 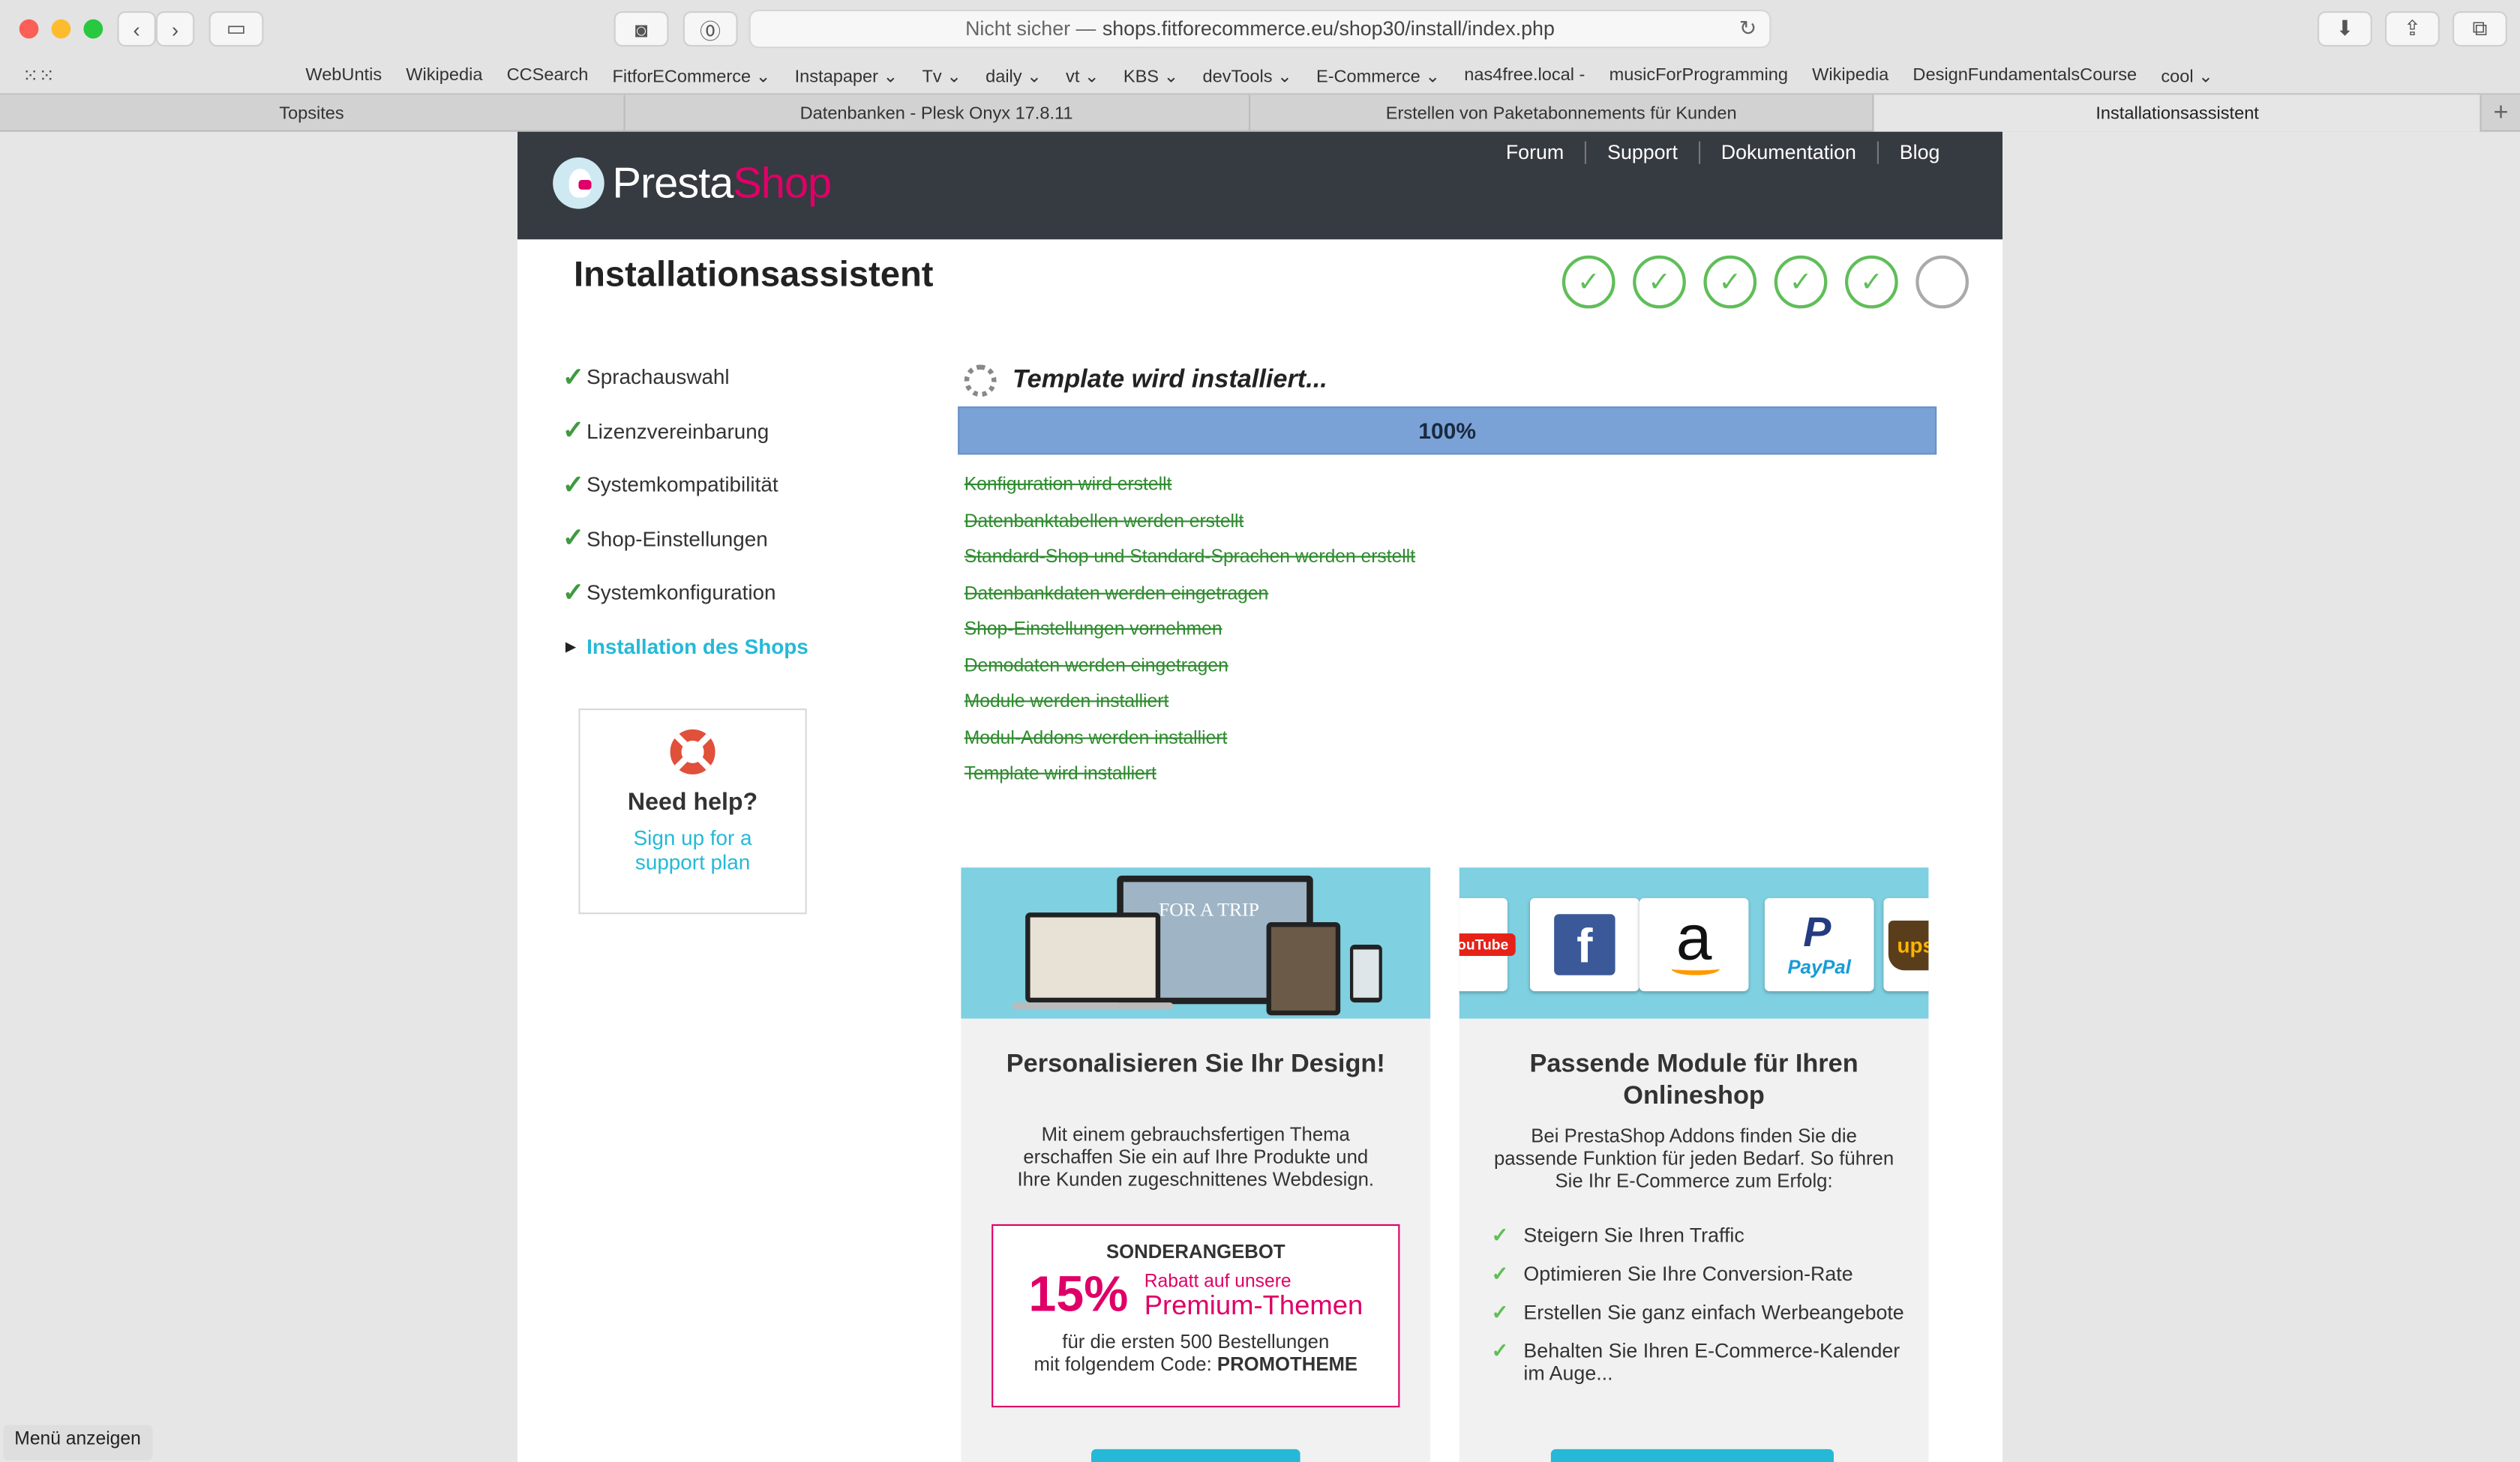 I want to click on bookmark-item: Tv ⌄, so click(x=942, y=75).